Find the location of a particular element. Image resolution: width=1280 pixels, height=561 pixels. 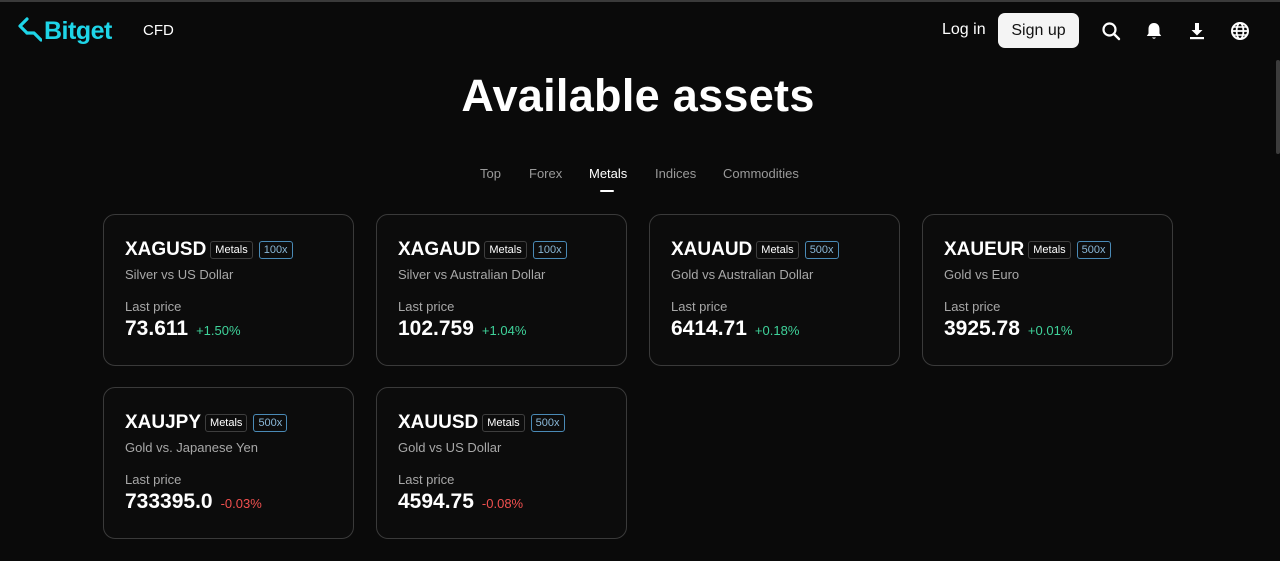

card-header: XAUJPY Metals 500x is located at coordinates (206, 423).